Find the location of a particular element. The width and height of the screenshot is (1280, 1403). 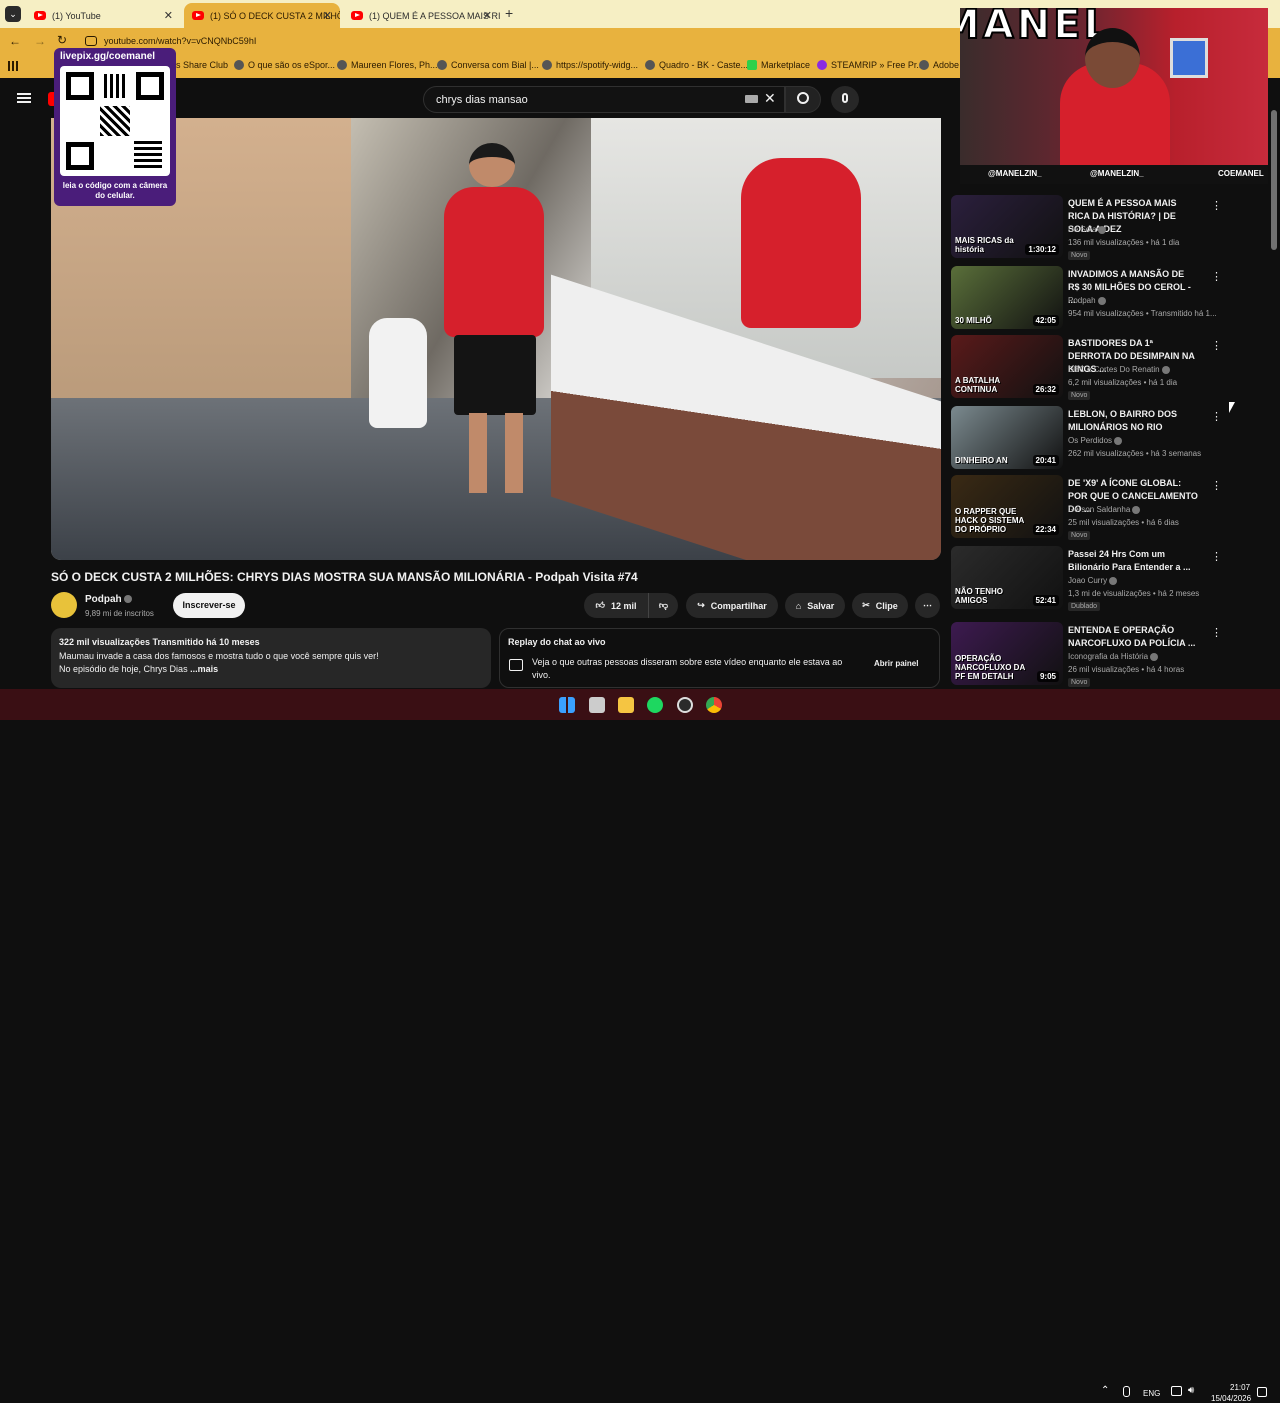

spotify-icon is located at coordinates (655, 705).